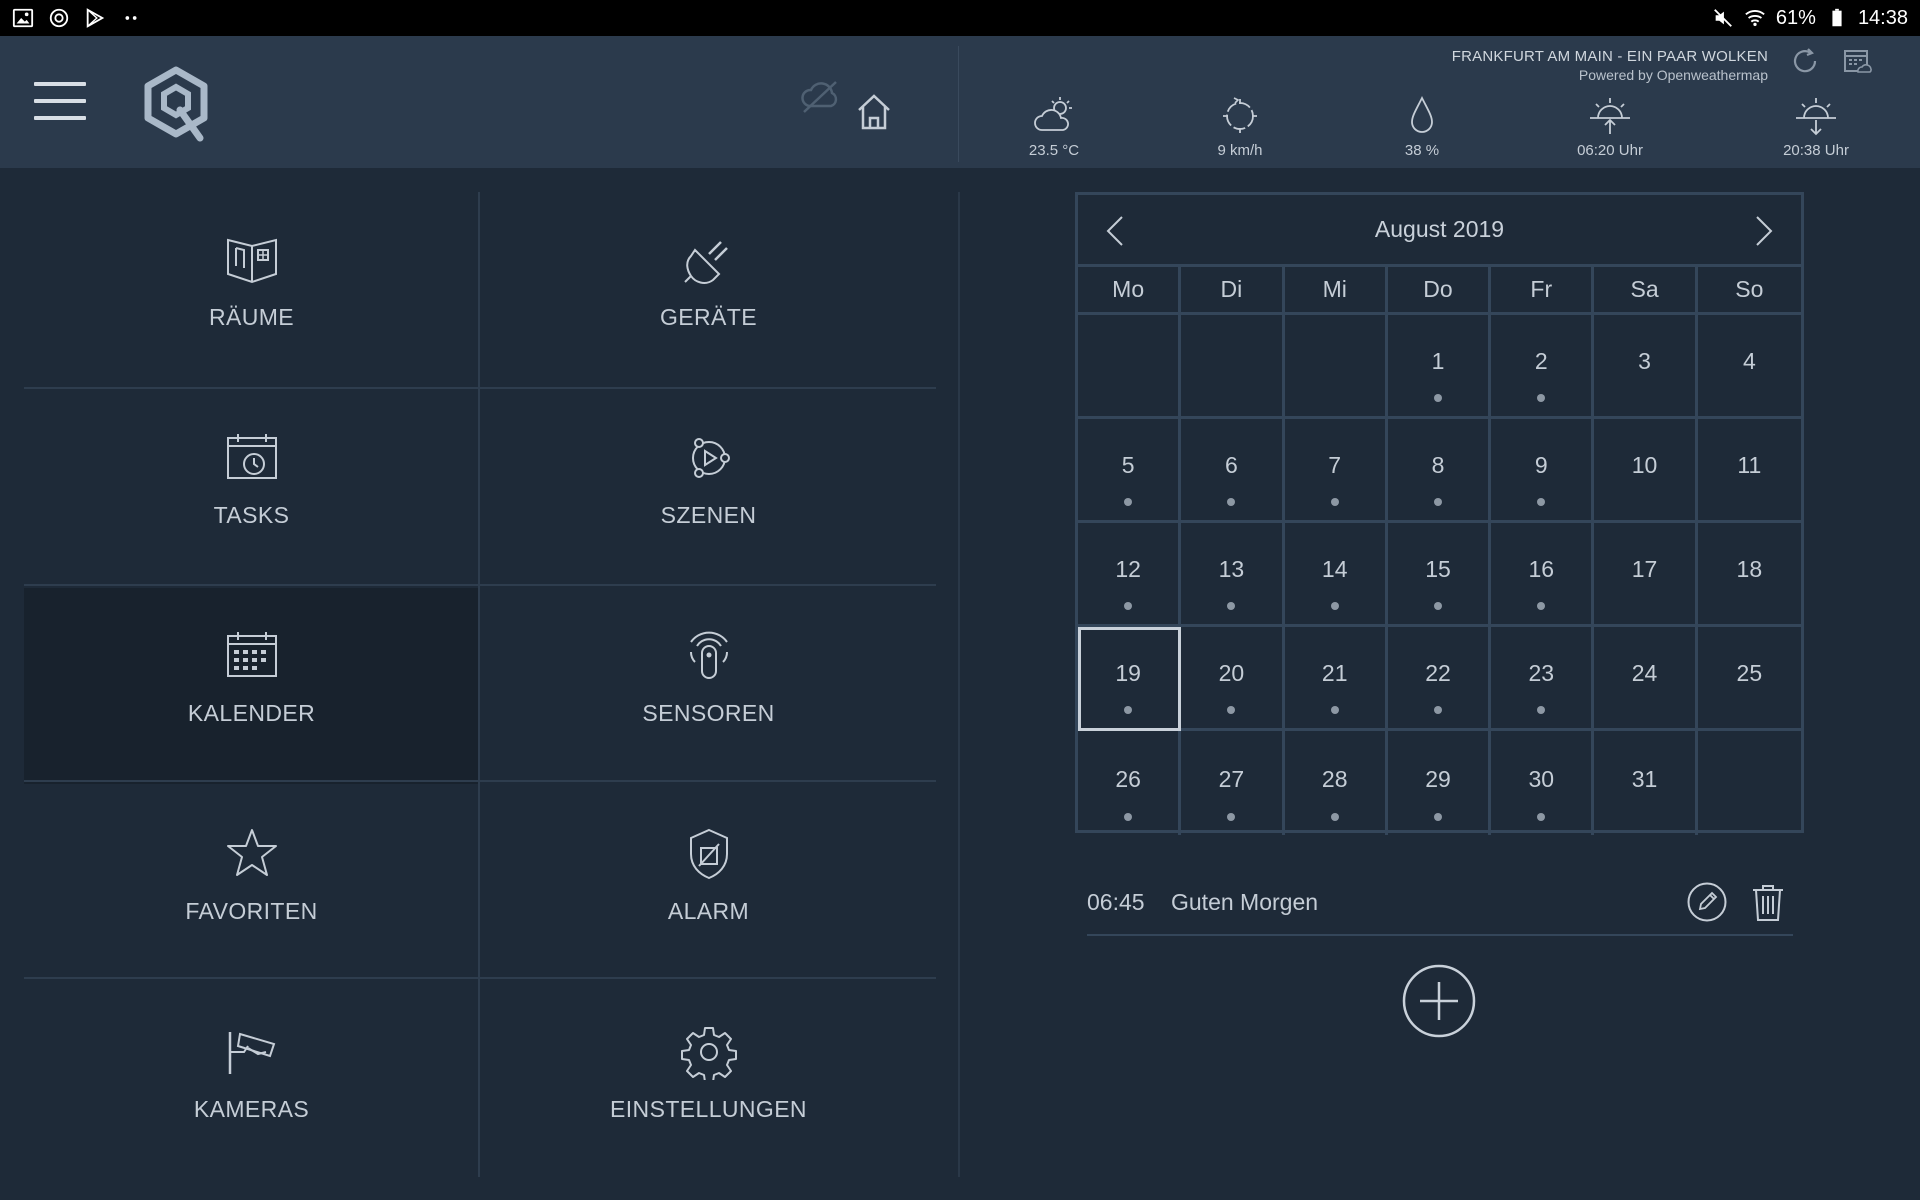 The image size is (1920, 1200). Describe the element at coordinates (251, 911) in the screenshot. I see `tile-label: FAVORITEN` at that location.